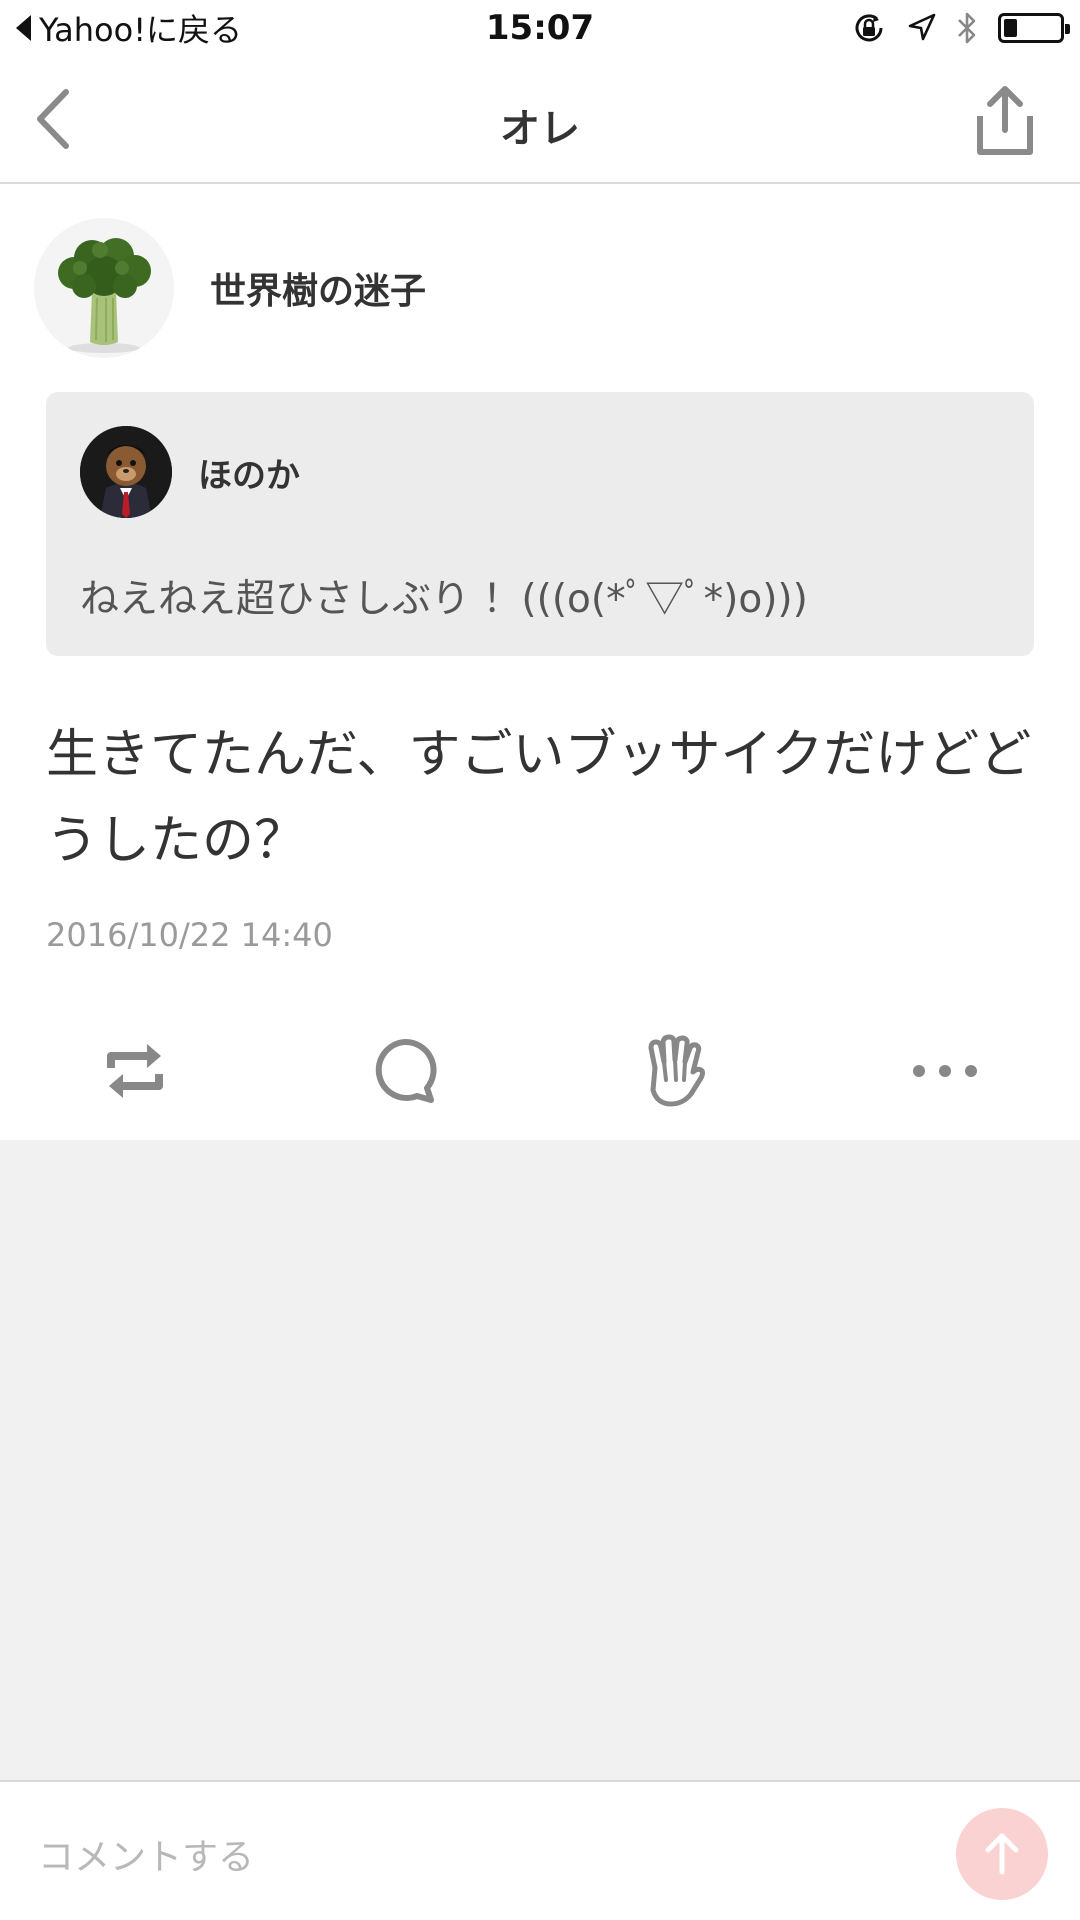 The height and width of the screenshot is (1920, 1080). What do you see at coordinates (967, 28) in the screenshot?
I see `bluetooth-icon` at bounding box center [967, 28].